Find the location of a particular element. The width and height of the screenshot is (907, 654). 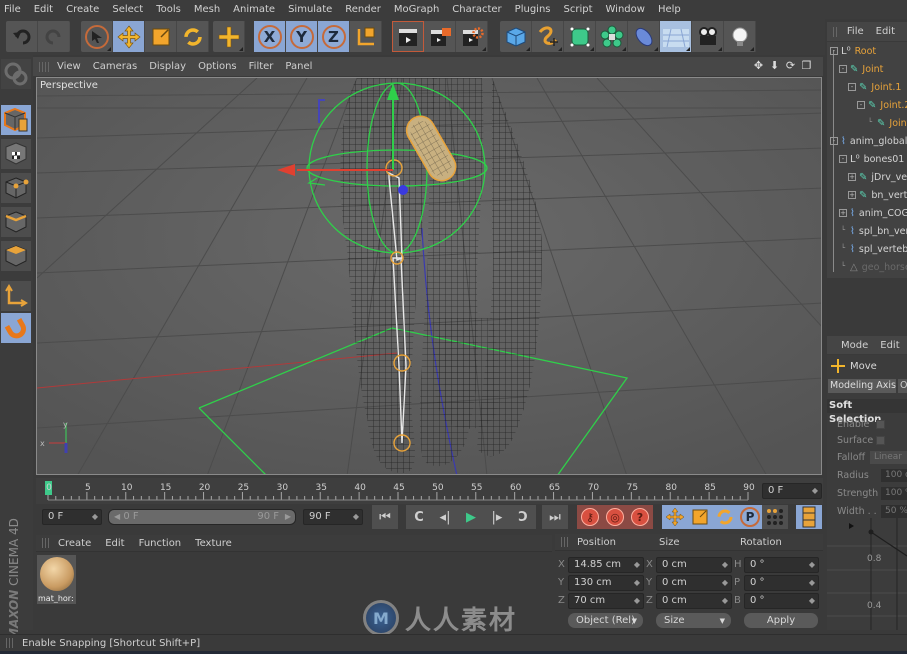

record-point-level-button is located at coordinates (775, 517).